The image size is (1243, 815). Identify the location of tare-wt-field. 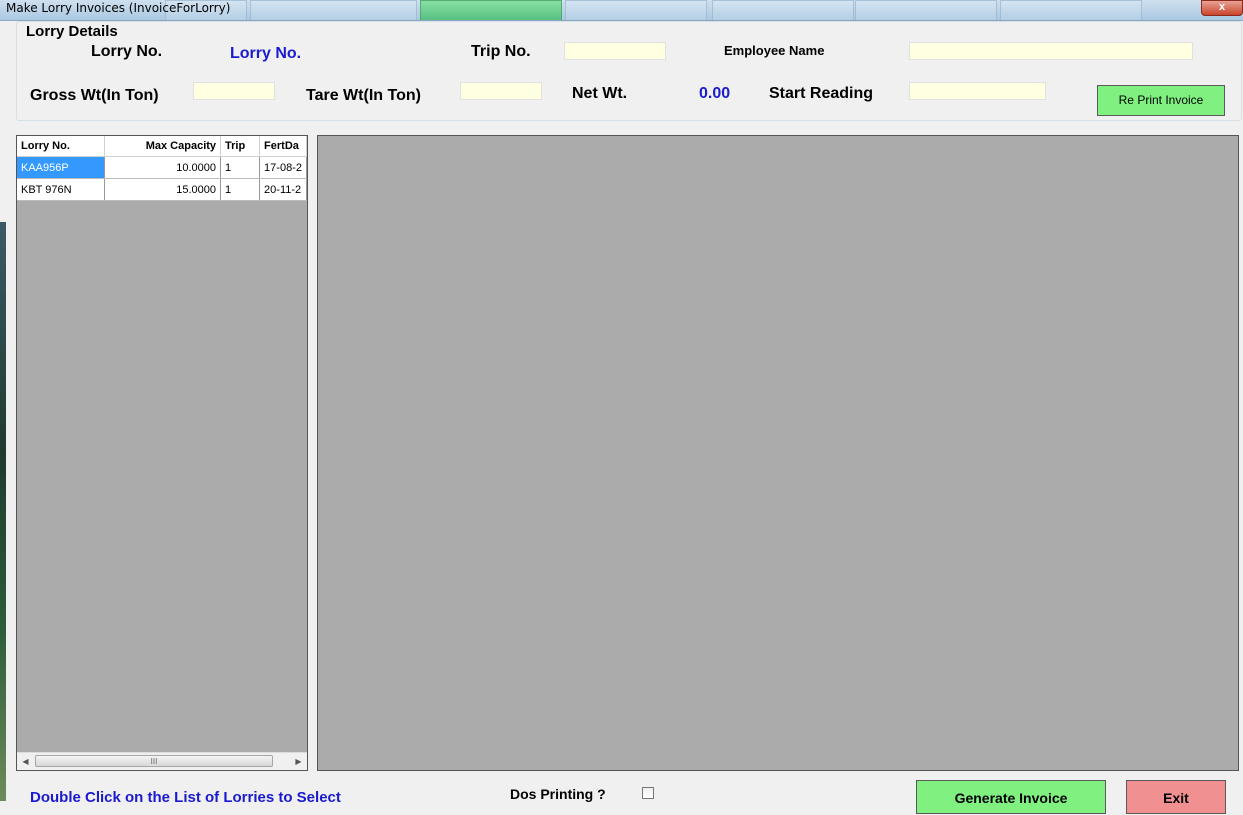
(501, 91).